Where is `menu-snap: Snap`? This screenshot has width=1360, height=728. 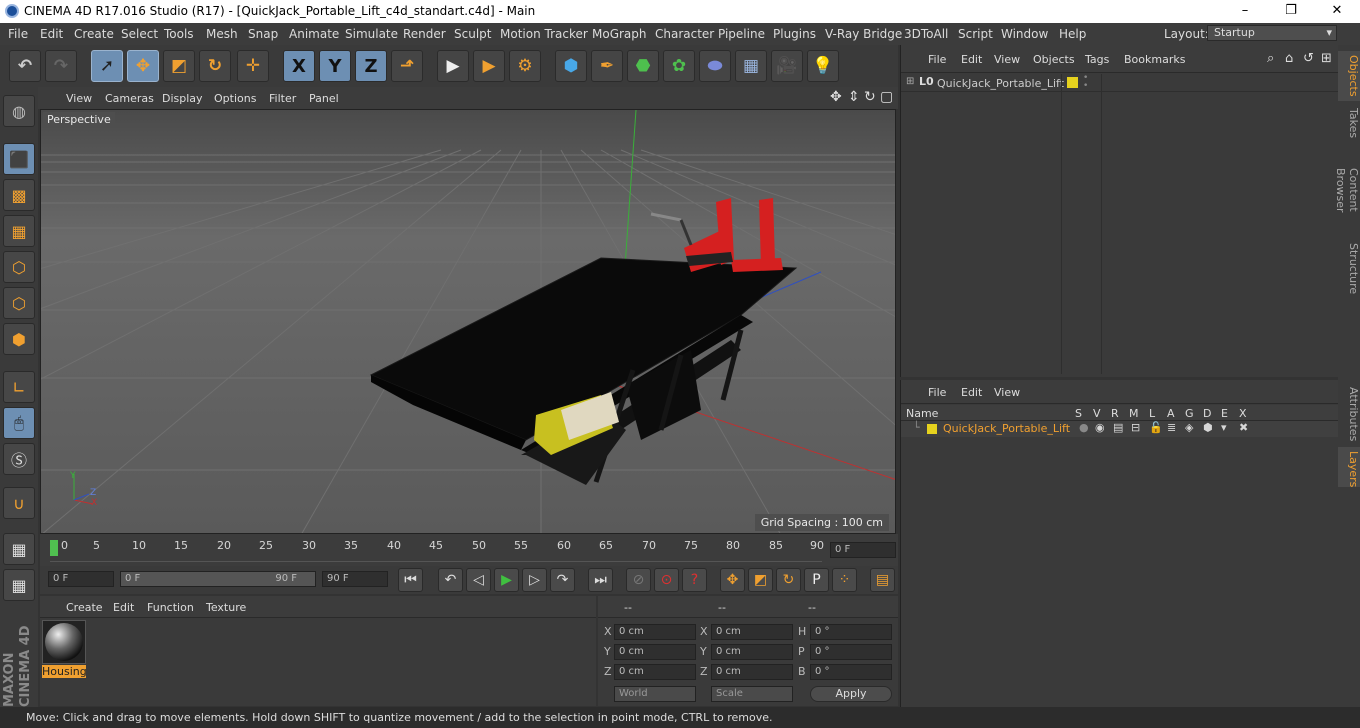
menu-snap: Snap is located at coordinates (263, 34).